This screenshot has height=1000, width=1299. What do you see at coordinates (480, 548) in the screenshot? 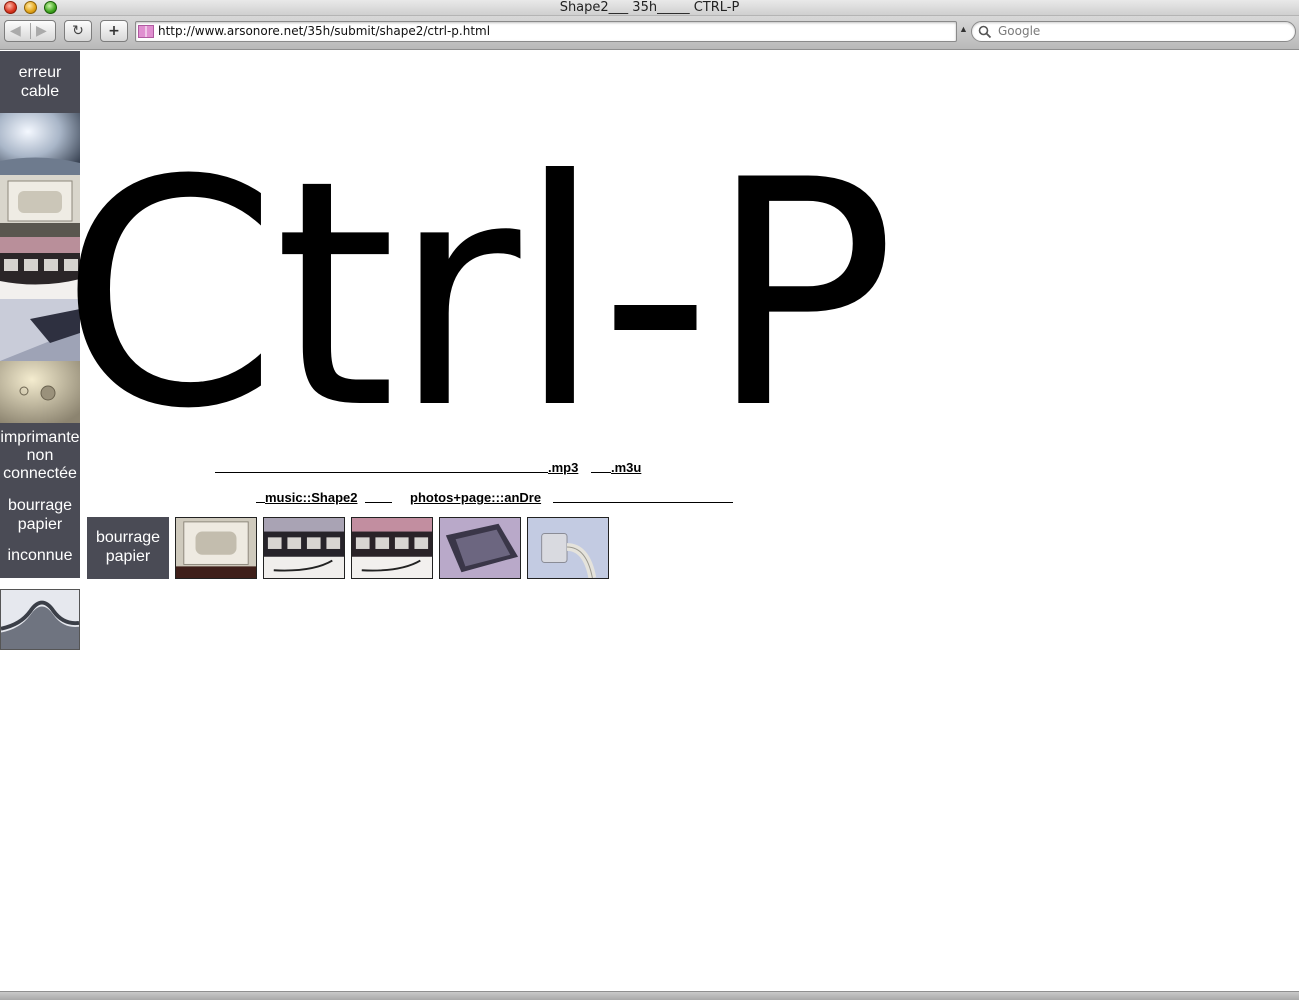
I see `thumb-photo-cover` at bounding box center [480, 548].